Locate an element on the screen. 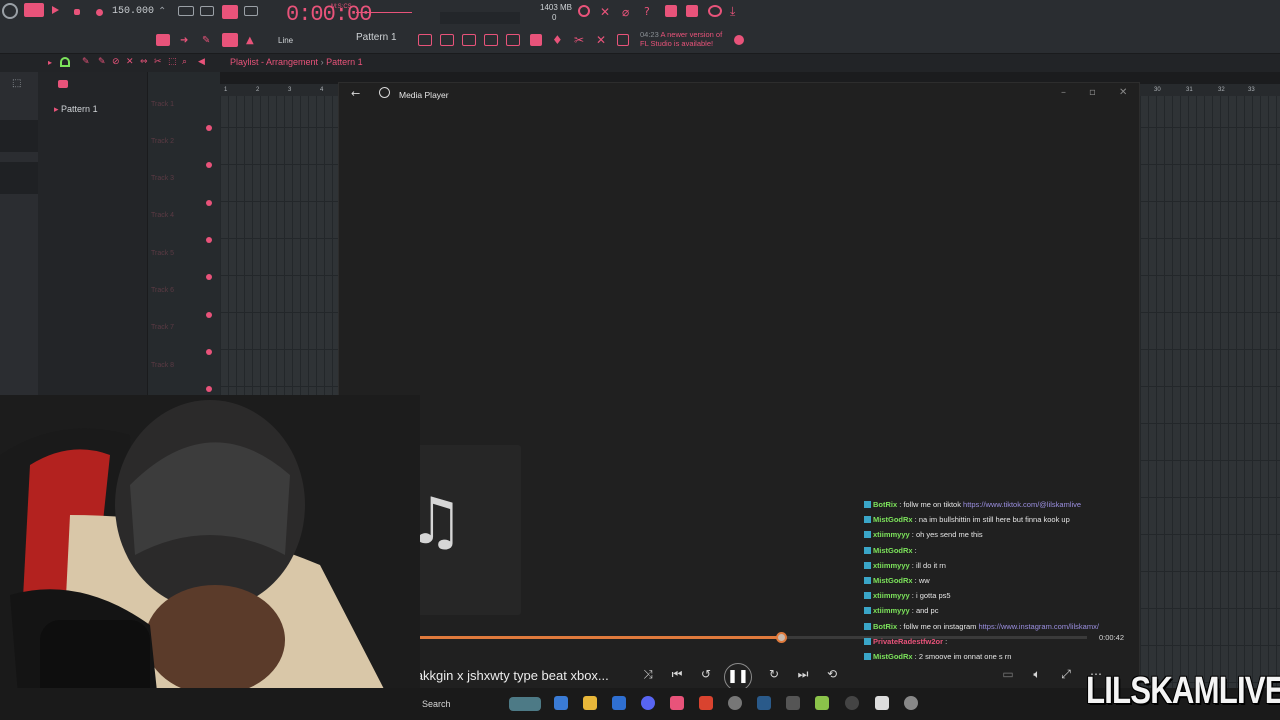 The image size is (1280, 720). wait-icon is located at coordinates (186, 11).